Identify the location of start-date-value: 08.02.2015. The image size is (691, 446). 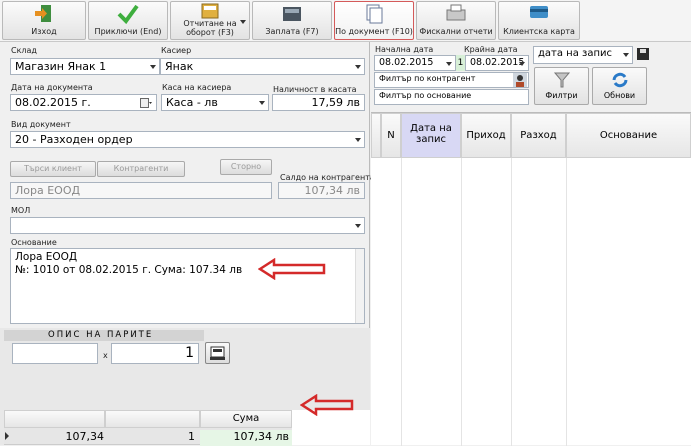
(406, 62).